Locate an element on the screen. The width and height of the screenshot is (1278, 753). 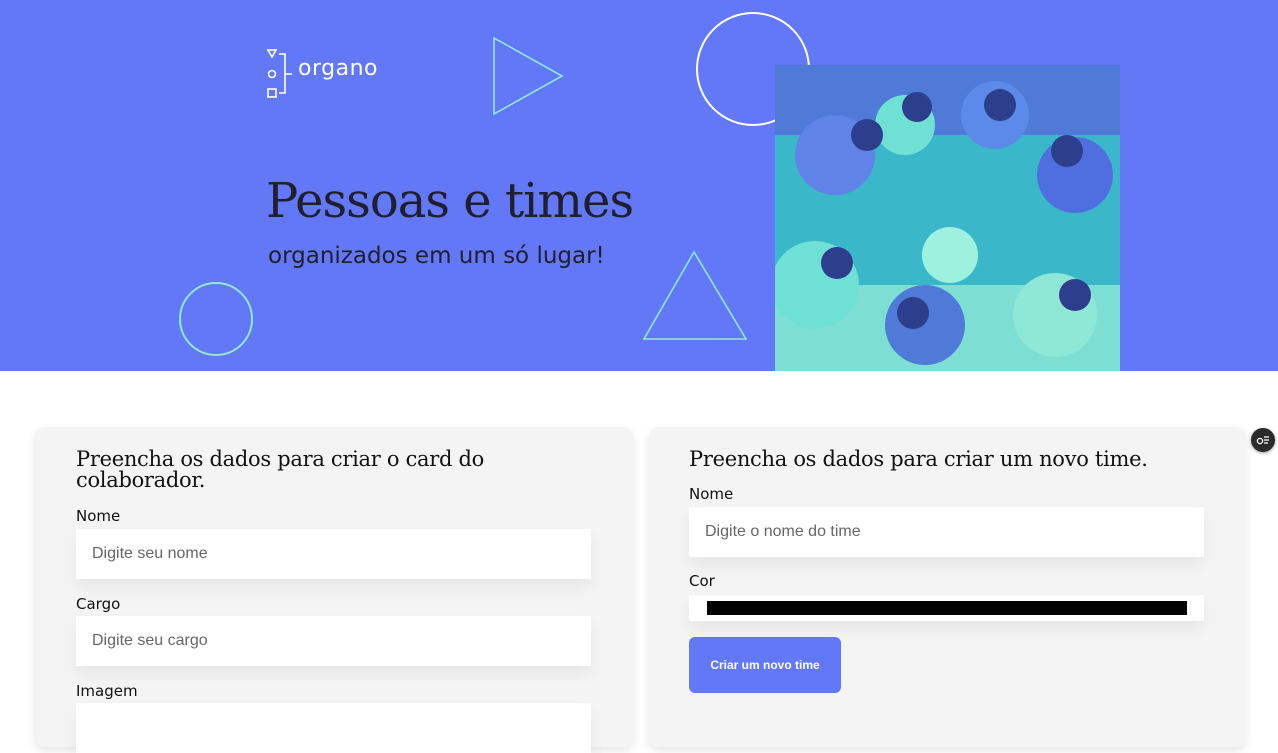
cor-label: Cor is located at coordinates (702, 581).